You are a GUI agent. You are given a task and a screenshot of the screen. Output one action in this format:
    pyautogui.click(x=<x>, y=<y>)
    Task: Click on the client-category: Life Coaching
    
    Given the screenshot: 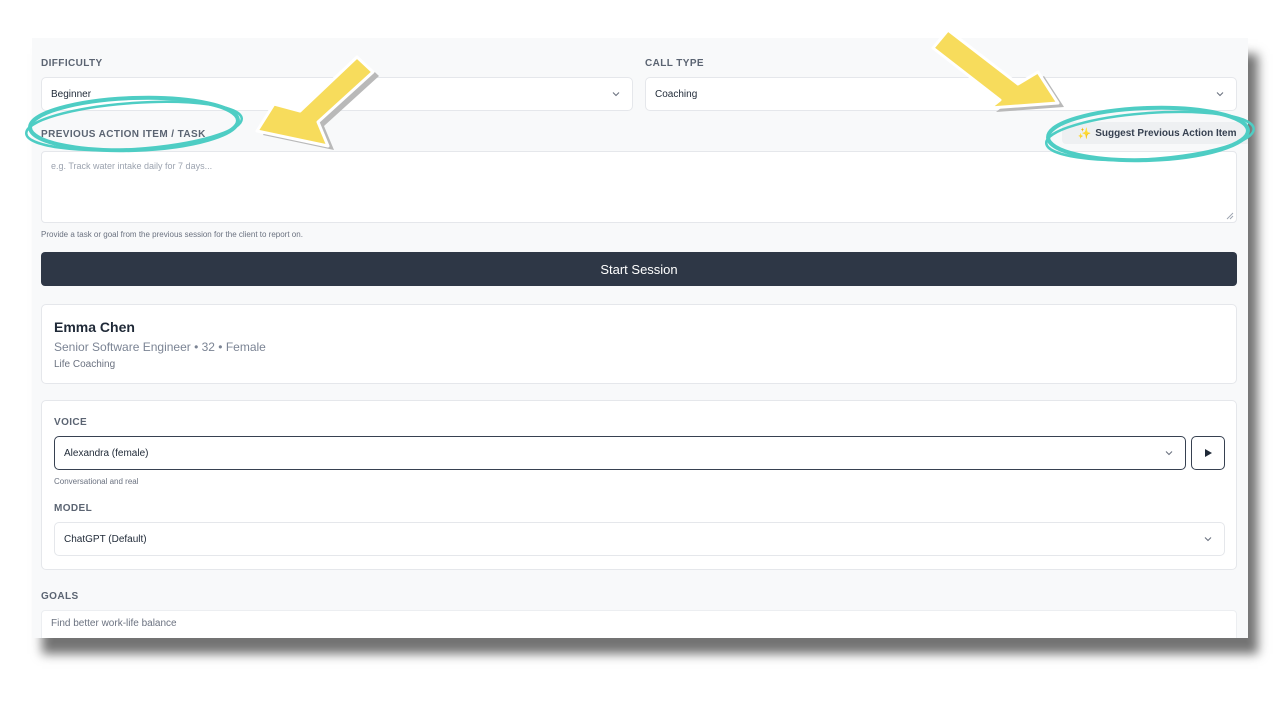 What is the action you would take?
    pyautogui.click(x=85, y=364)
    